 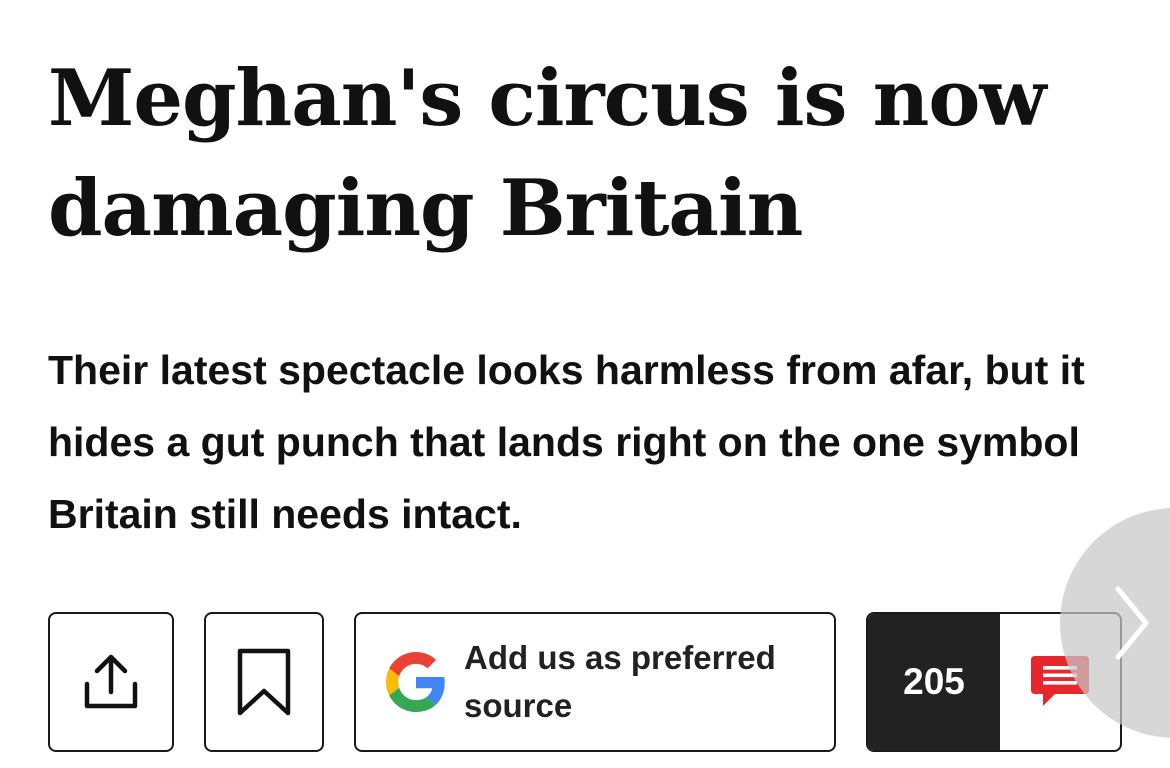 What do you see at coordinates (415, 682) in the screenshot?
I see `google-icon` at bounding box center [415, 682].